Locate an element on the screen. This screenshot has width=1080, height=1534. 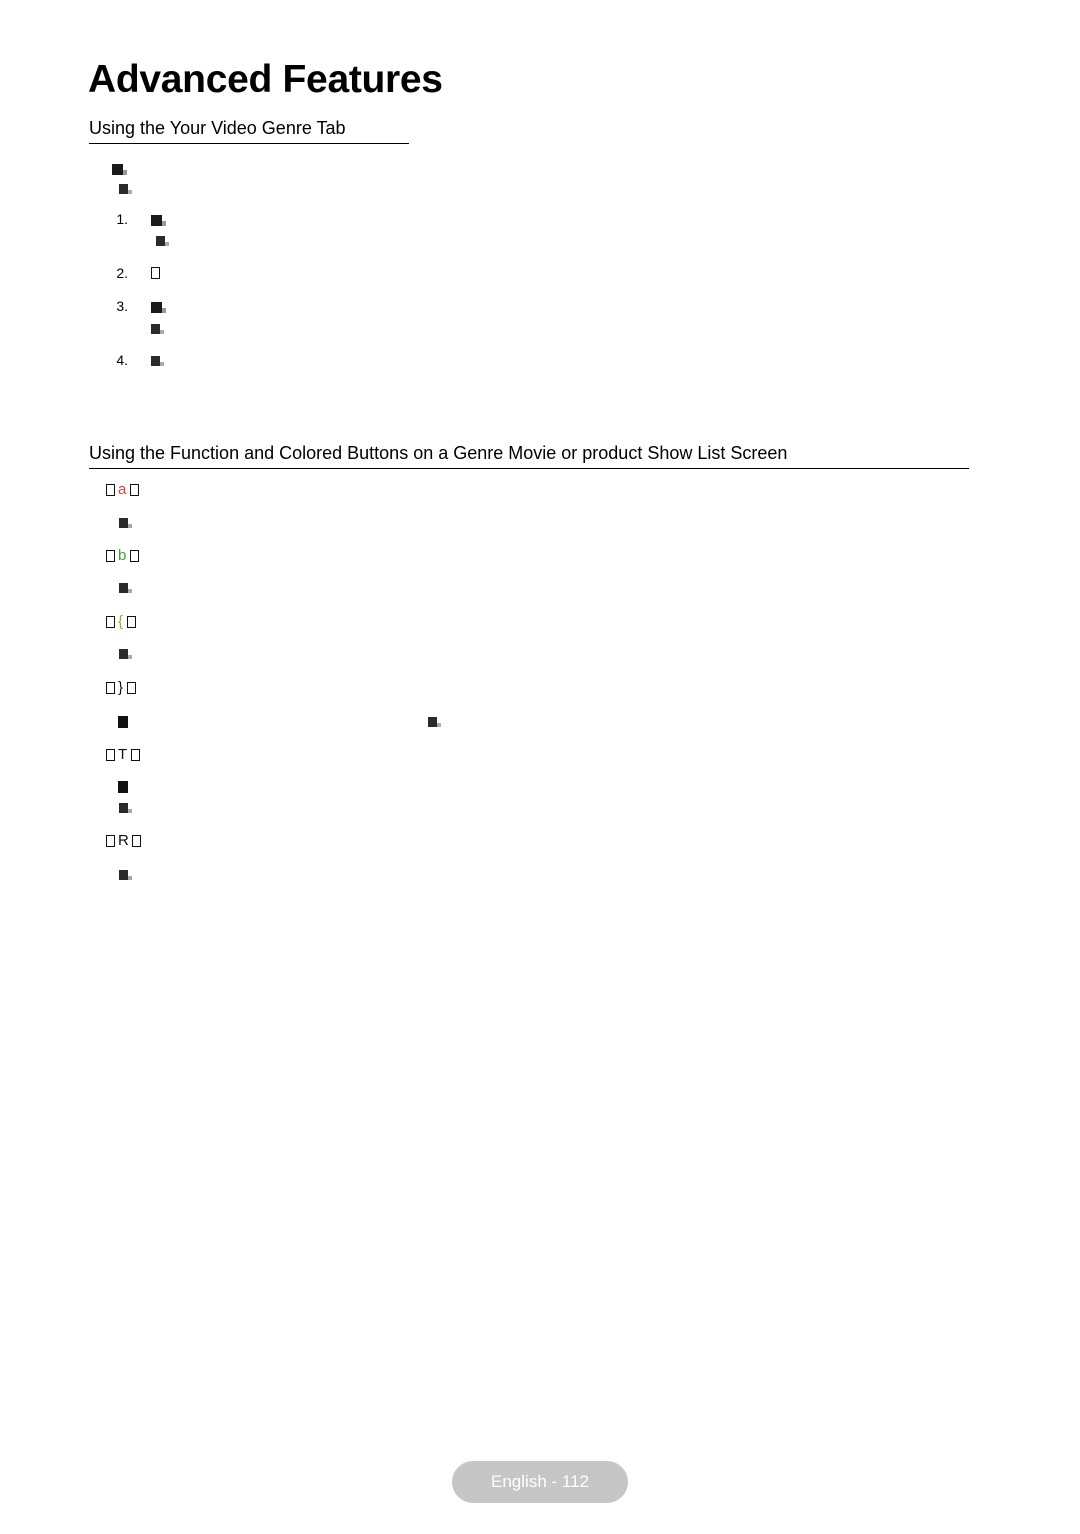
page-footer-badge: English - 112 is located at coordinates (540, 1482).